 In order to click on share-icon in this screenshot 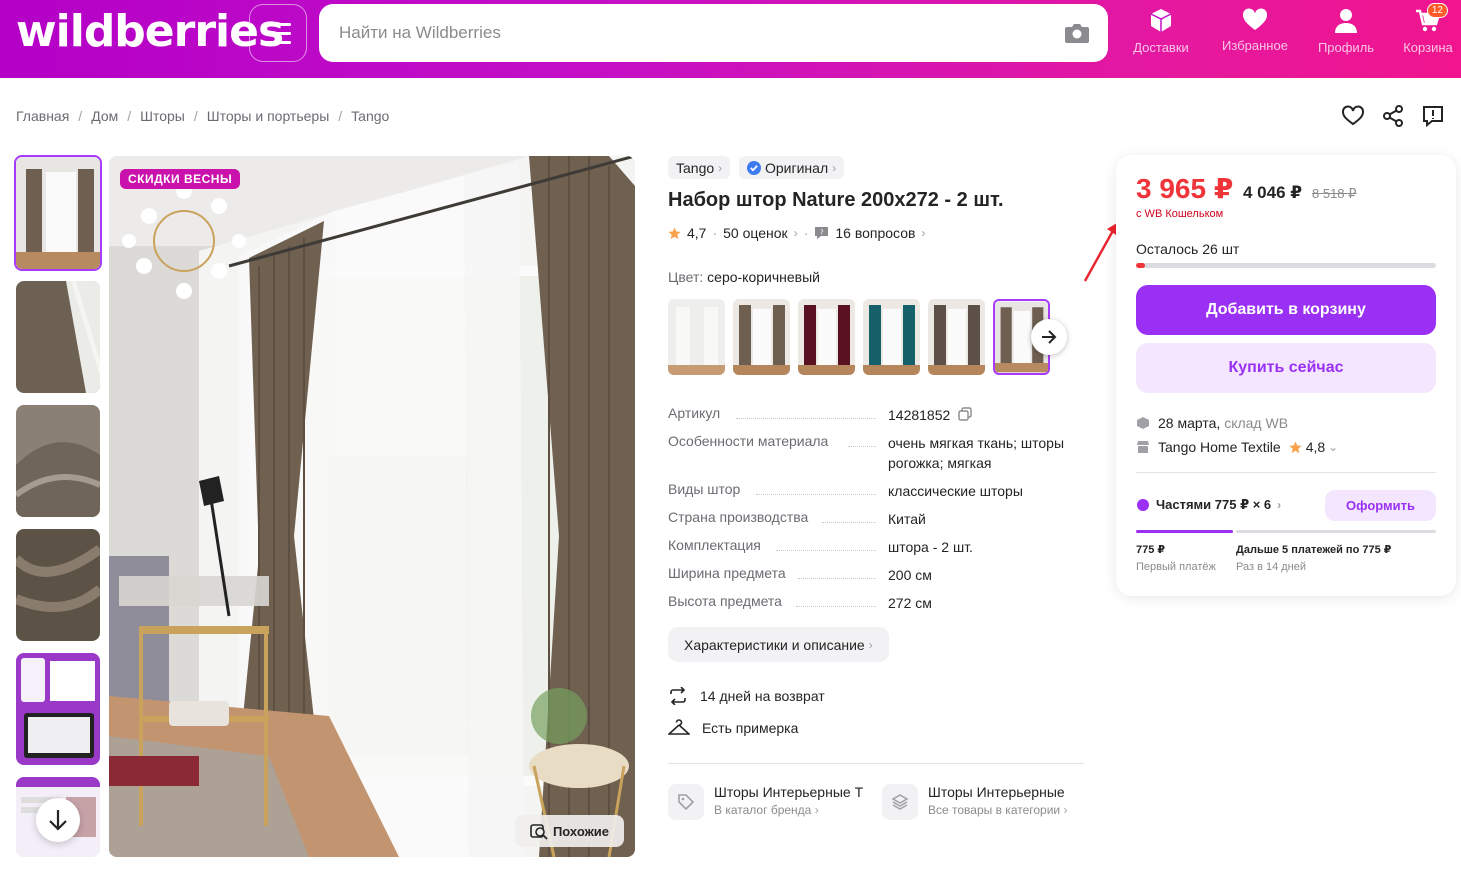, I will do `click(1393, 116)`.